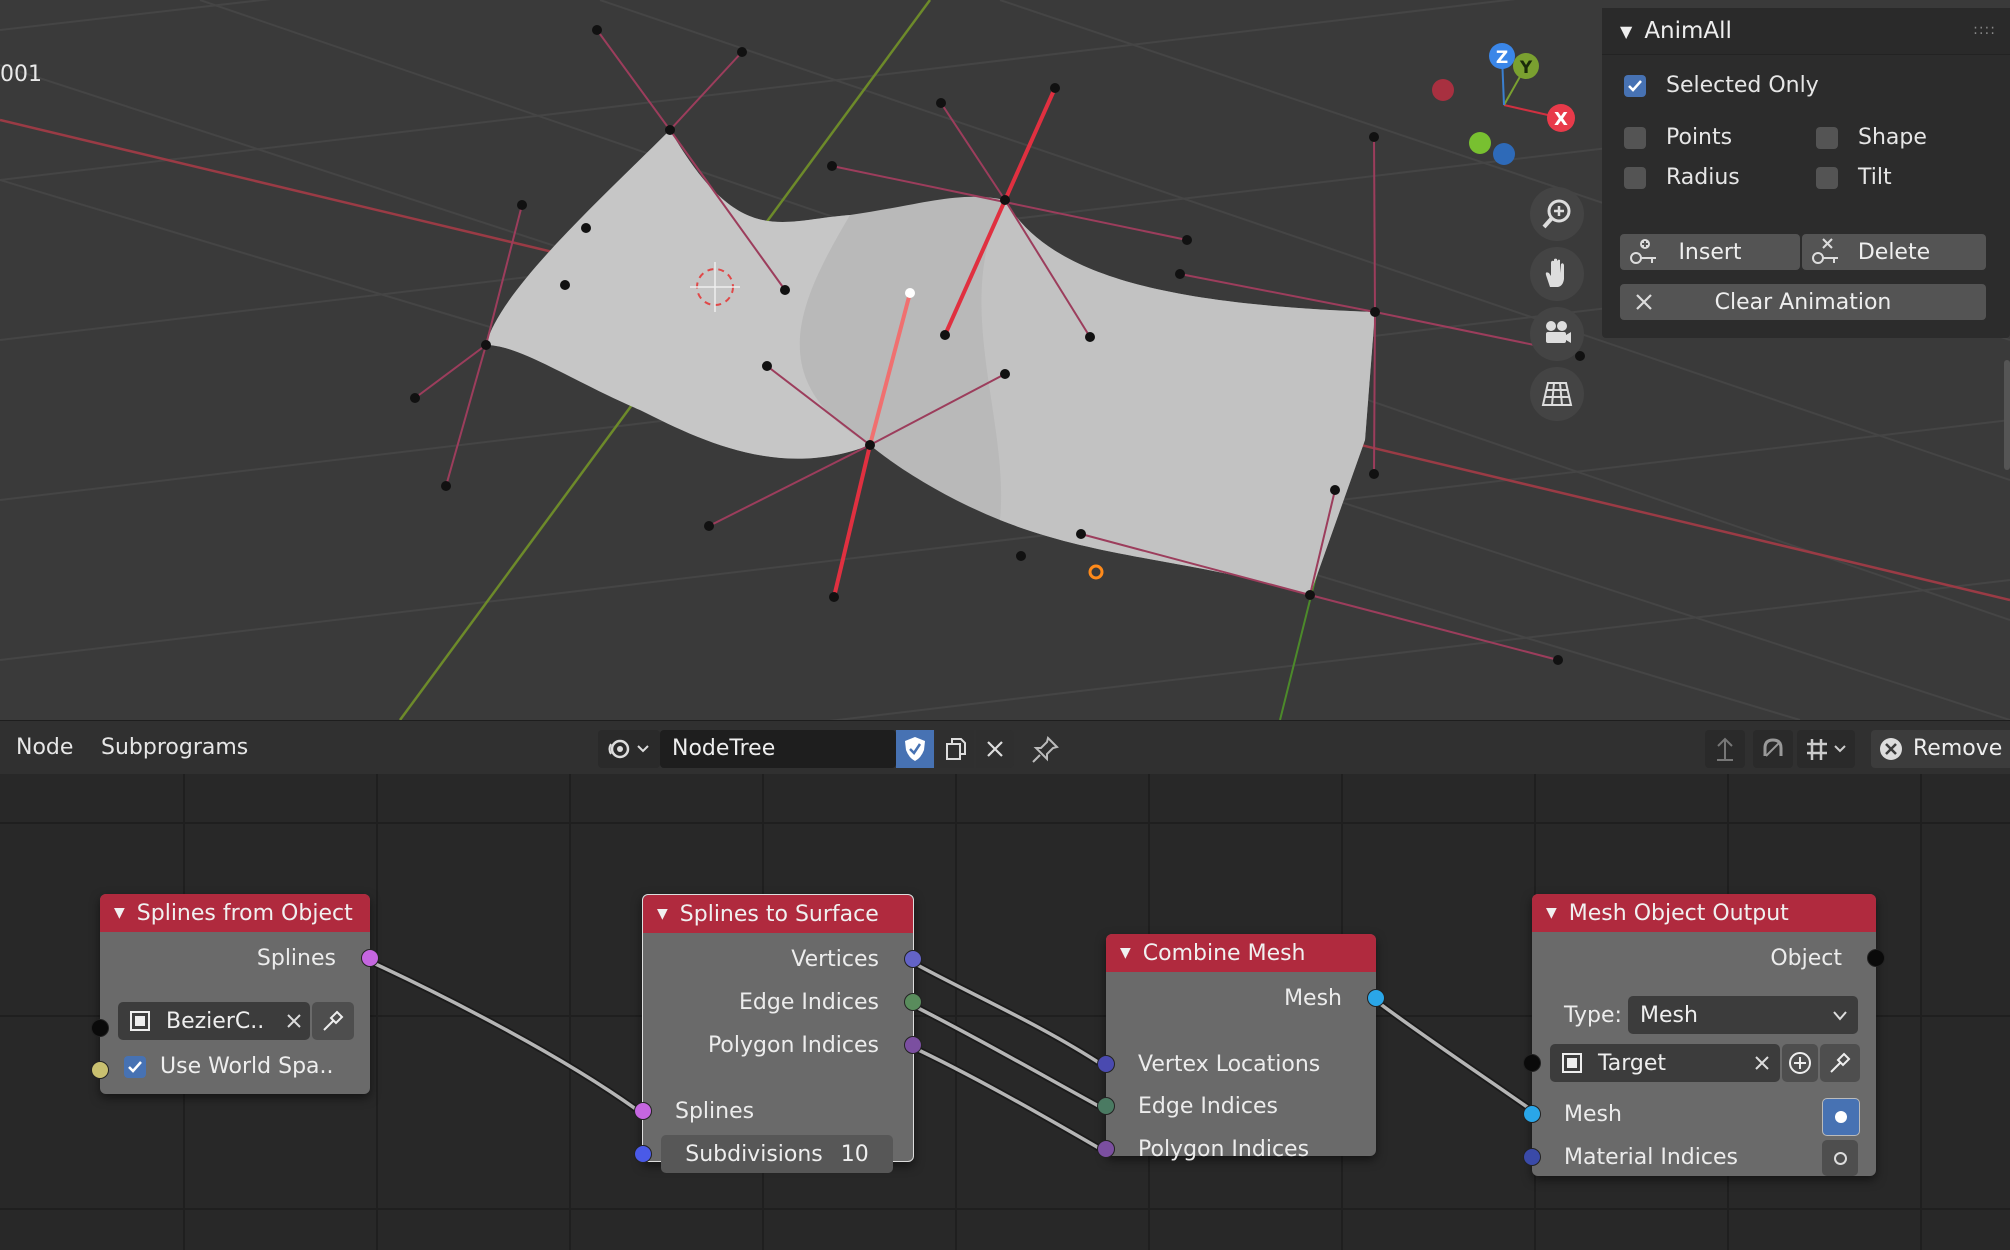 The height and width of the screenshot is (1250, 2010). What do you see at coordinates (1840, 1158) in the screenshot?
I see `material-toggle-button` at bounding box center [1840, 1158].